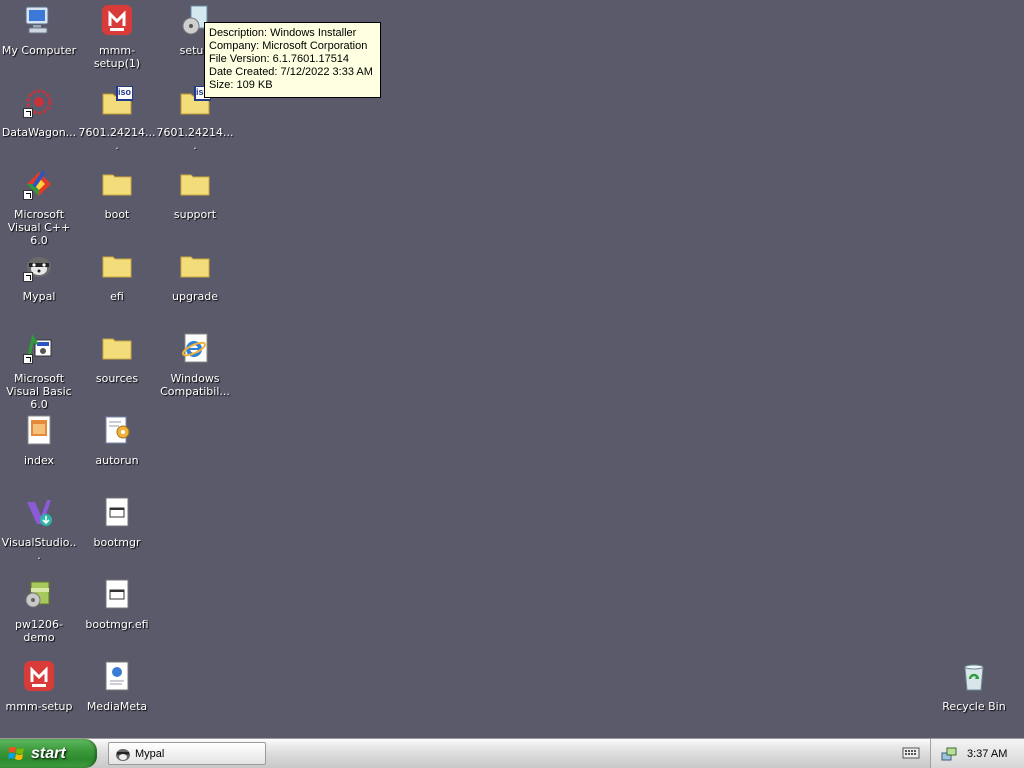 The width and height of the screenshot is (1024, 768). What do you see at coordinates (39, 449) in the screenshot?
I see `desktop-icon-index: index` at bounding box center [39, 449].